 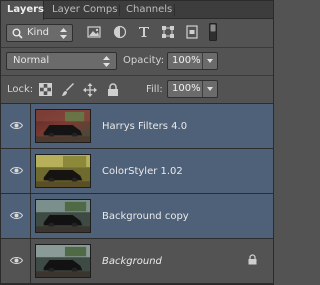 What do you see at coordinates (68, 90) in the screenshot?
I see `lock-image-pixels-icon` at bounding box center [68, 90].